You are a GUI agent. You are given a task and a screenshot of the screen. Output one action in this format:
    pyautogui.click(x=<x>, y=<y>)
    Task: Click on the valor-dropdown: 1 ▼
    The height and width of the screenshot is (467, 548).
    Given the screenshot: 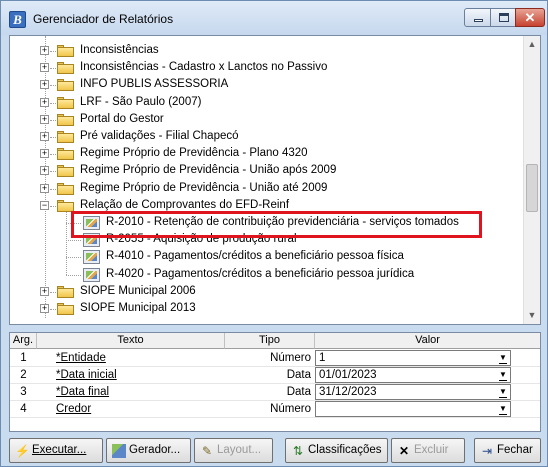 What is the action you would take?
    pyautogui.click(x=413, y=358)
    